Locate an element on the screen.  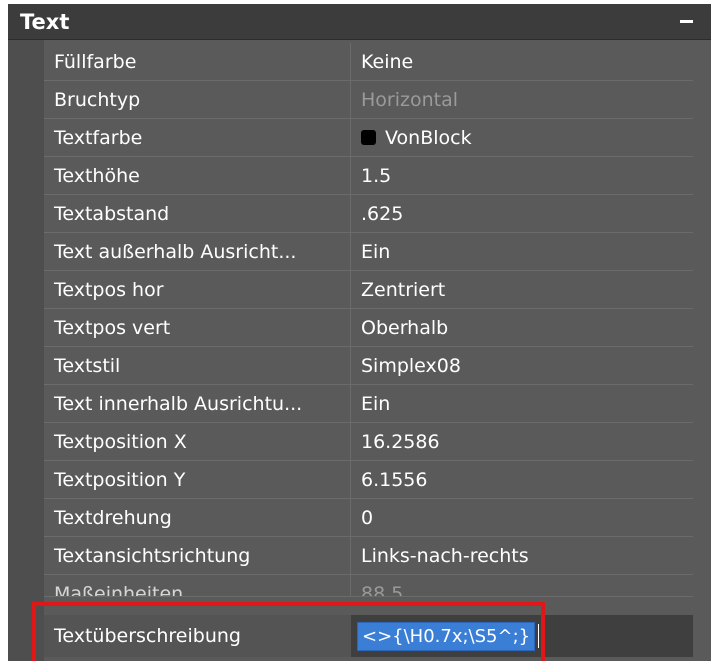
property-value: Simplex08 is located at coordinates (522, 365).